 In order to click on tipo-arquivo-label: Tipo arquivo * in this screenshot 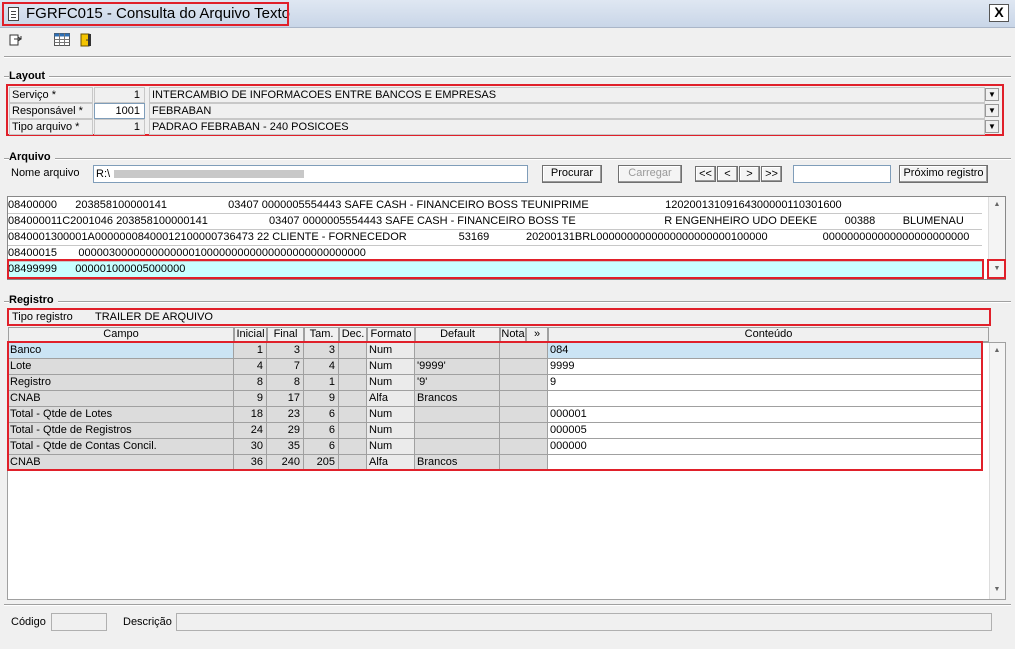, I will do `click(51, 127)`.